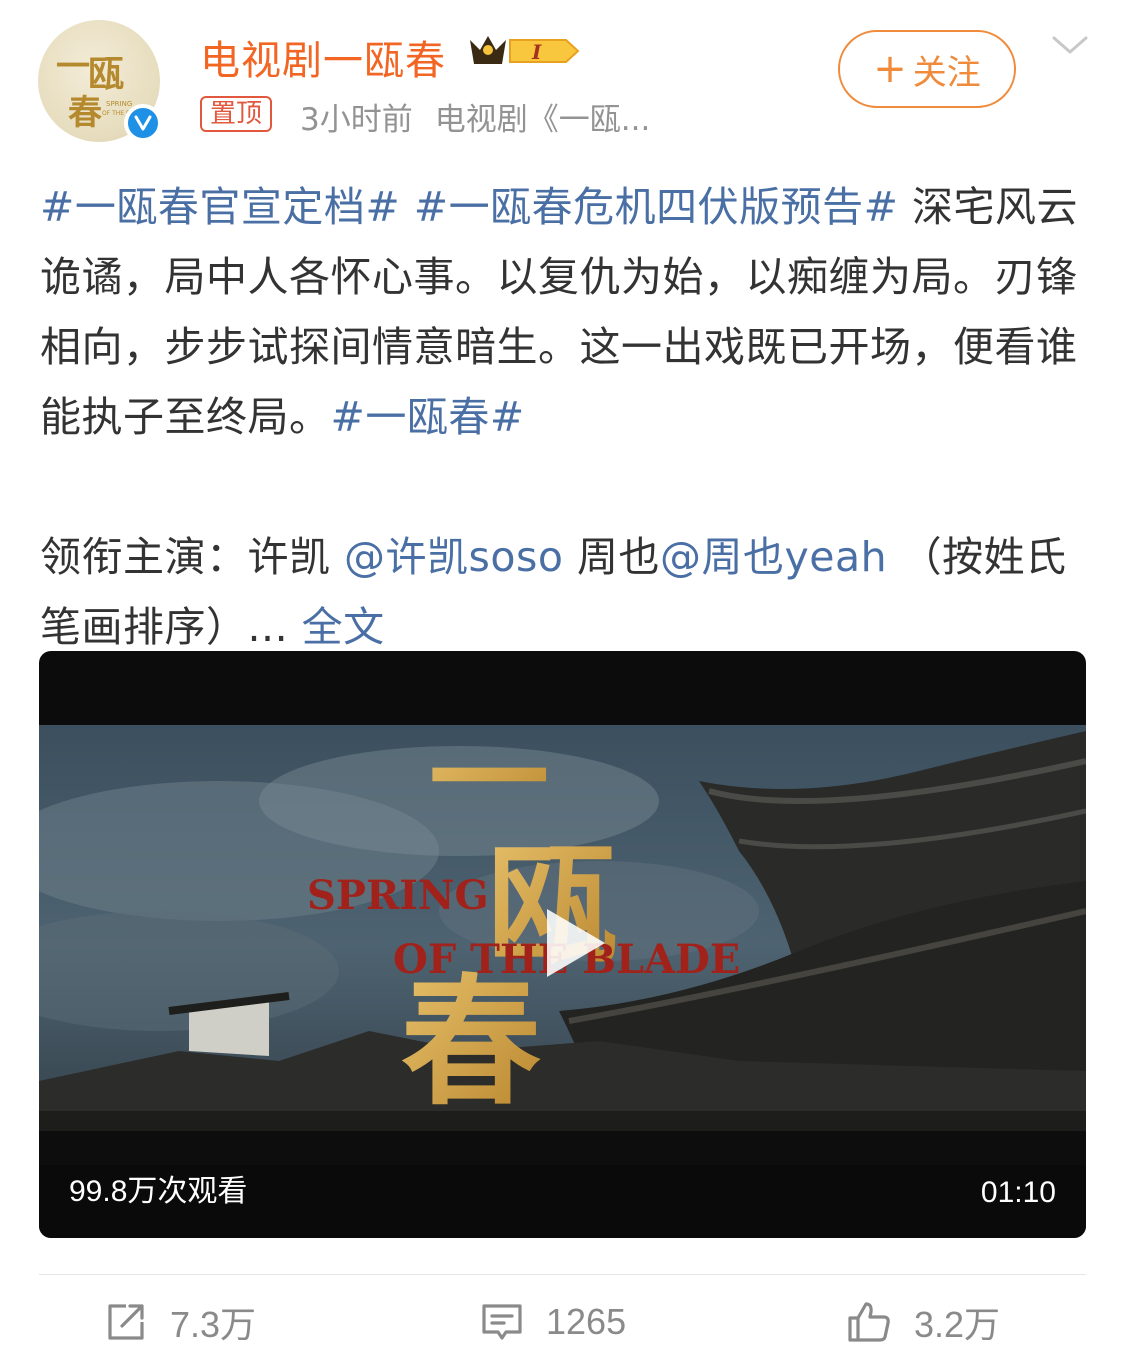  What do you see at coordinates (957, 1324) in the screenshot?
I see `like-count: 3.2万` at bounding box center [957, 1324].